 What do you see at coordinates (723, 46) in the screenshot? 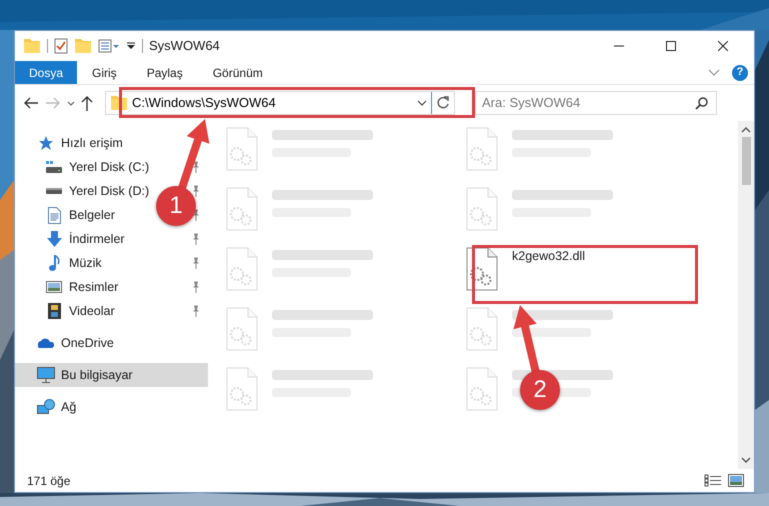
I see `close-icon` at bounding box center [723, 46].